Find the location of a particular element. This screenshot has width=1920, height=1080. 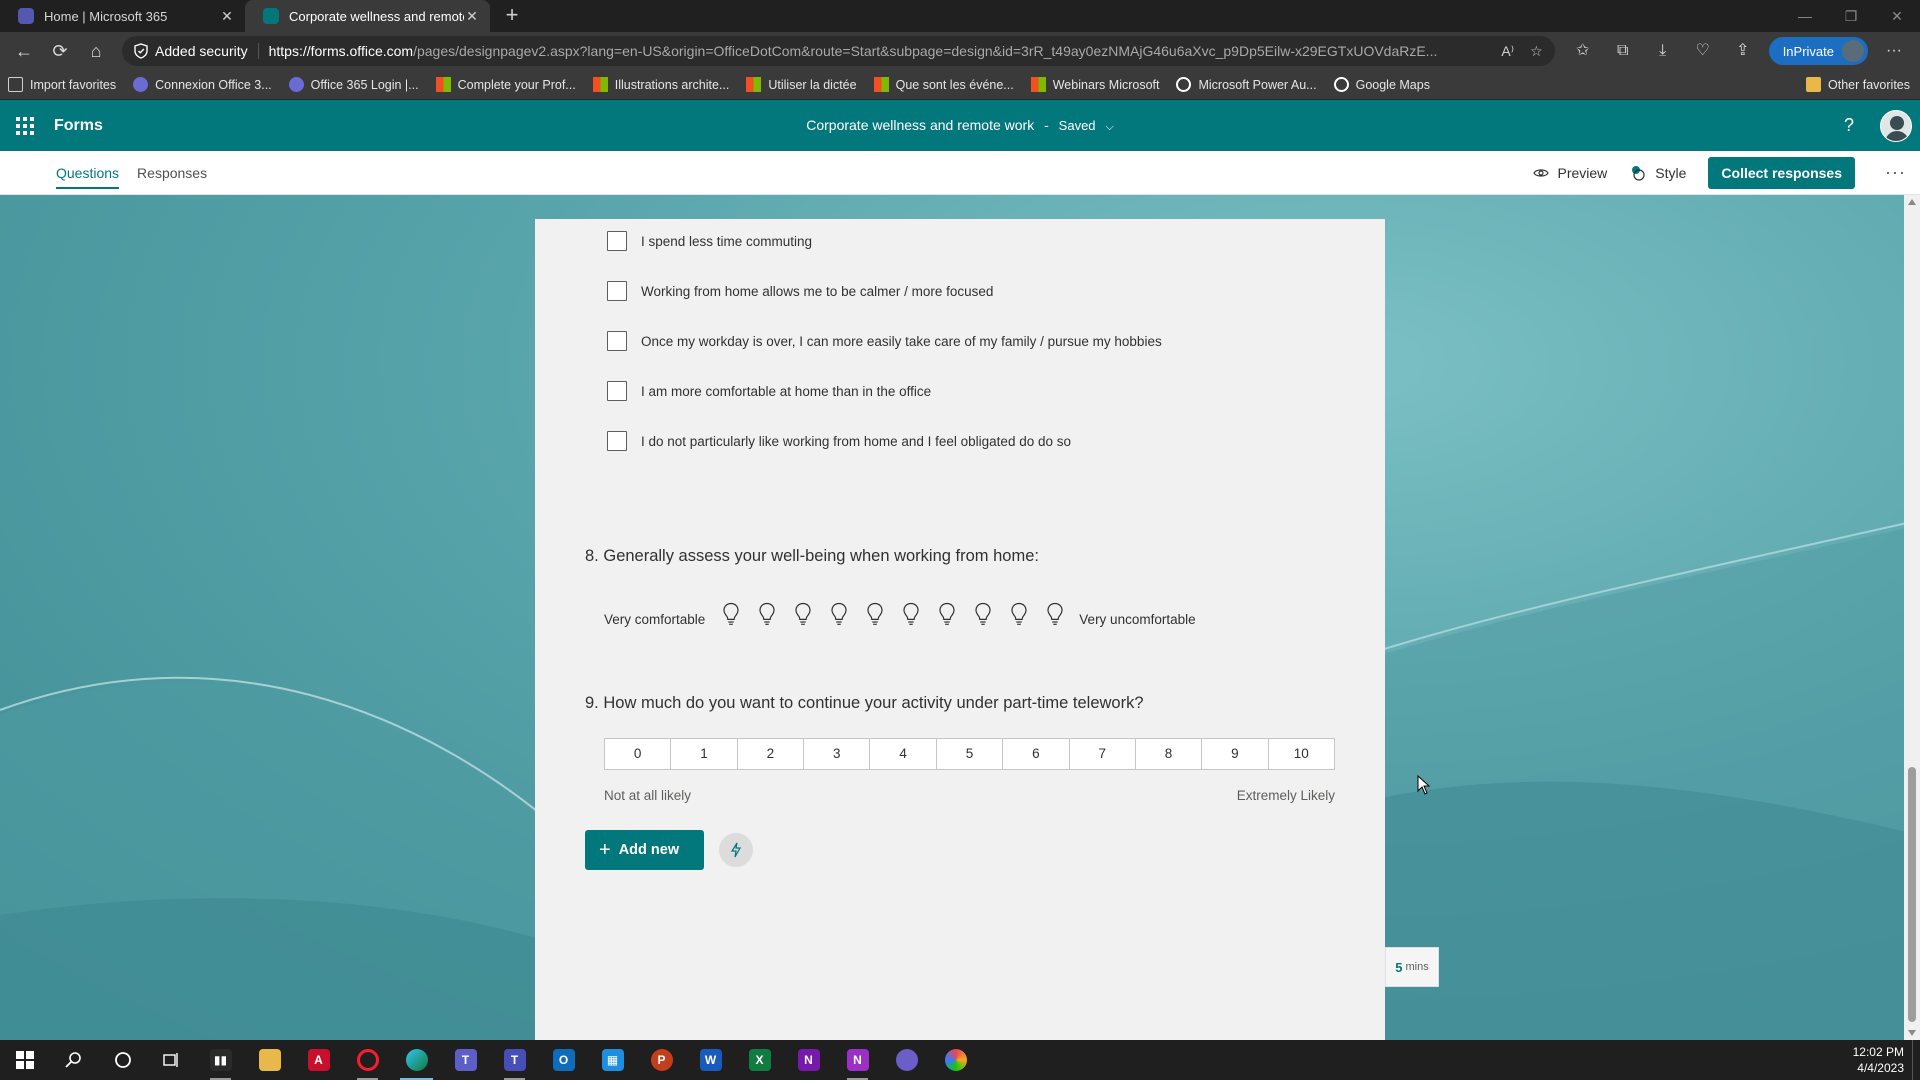

chevron-down-icon: ⌵ is located at coordinates (1109, 127).